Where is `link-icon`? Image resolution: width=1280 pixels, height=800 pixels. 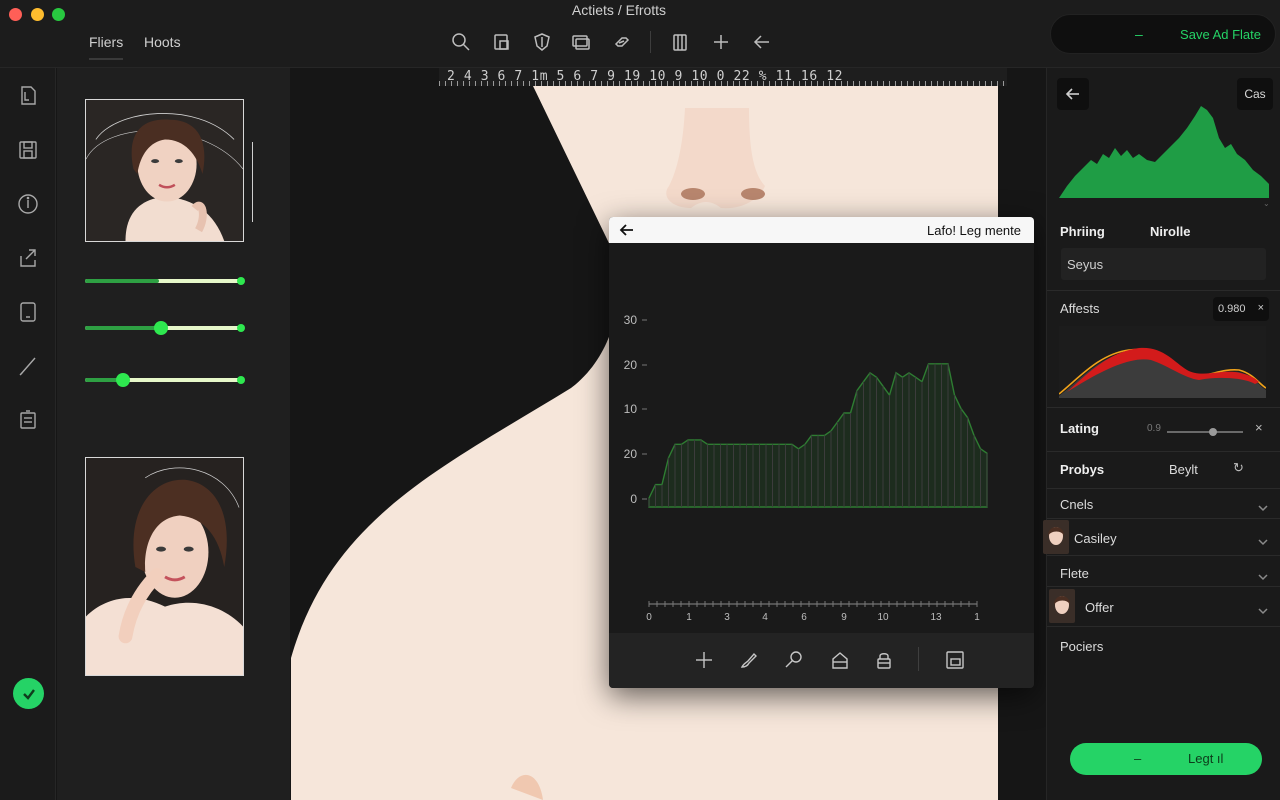 link-icon is located at coordinates (622, 42).